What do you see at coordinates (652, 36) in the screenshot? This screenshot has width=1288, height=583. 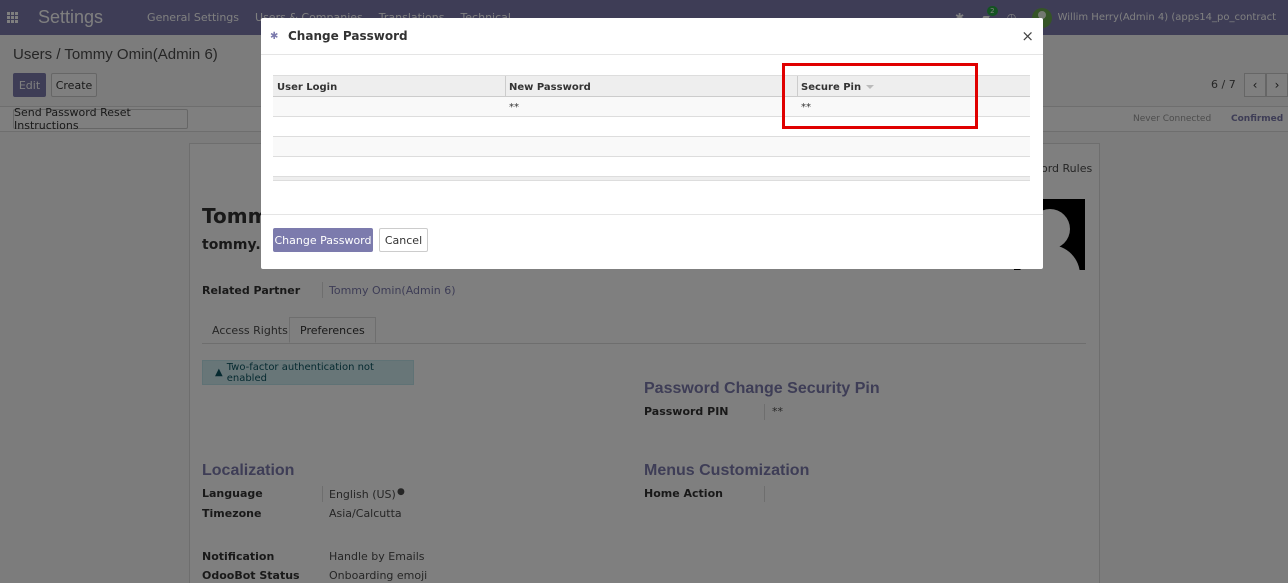 I see `modal-header: ✱ Change Password ×` at bounding box center [652, 36].